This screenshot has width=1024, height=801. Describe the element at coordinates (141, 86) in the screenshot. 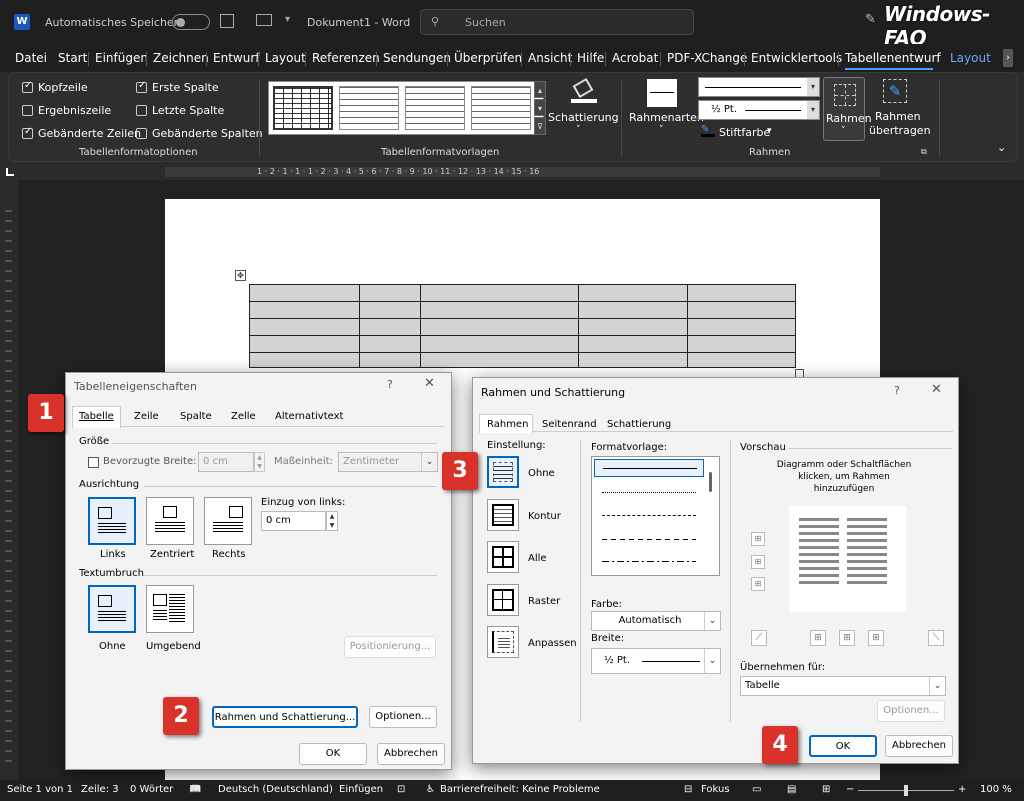

I see `erste-spalte-checkbox` at that location.